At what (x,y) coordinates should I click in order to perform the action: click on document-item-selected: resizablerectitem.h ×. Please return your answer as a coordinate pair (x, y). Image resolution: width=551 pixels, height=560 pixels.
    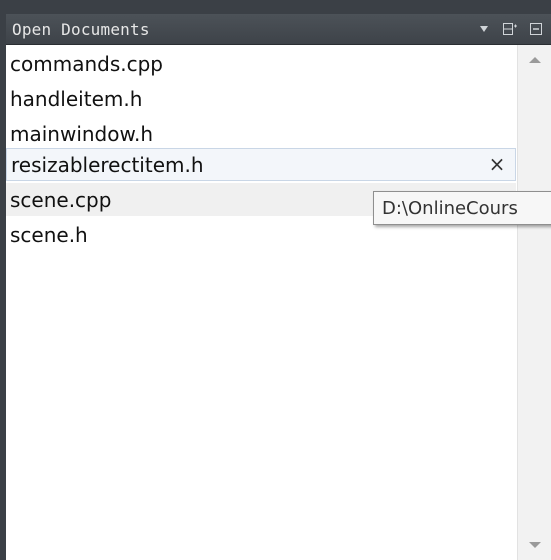
    Looking at the image, I should click on (261, 164).